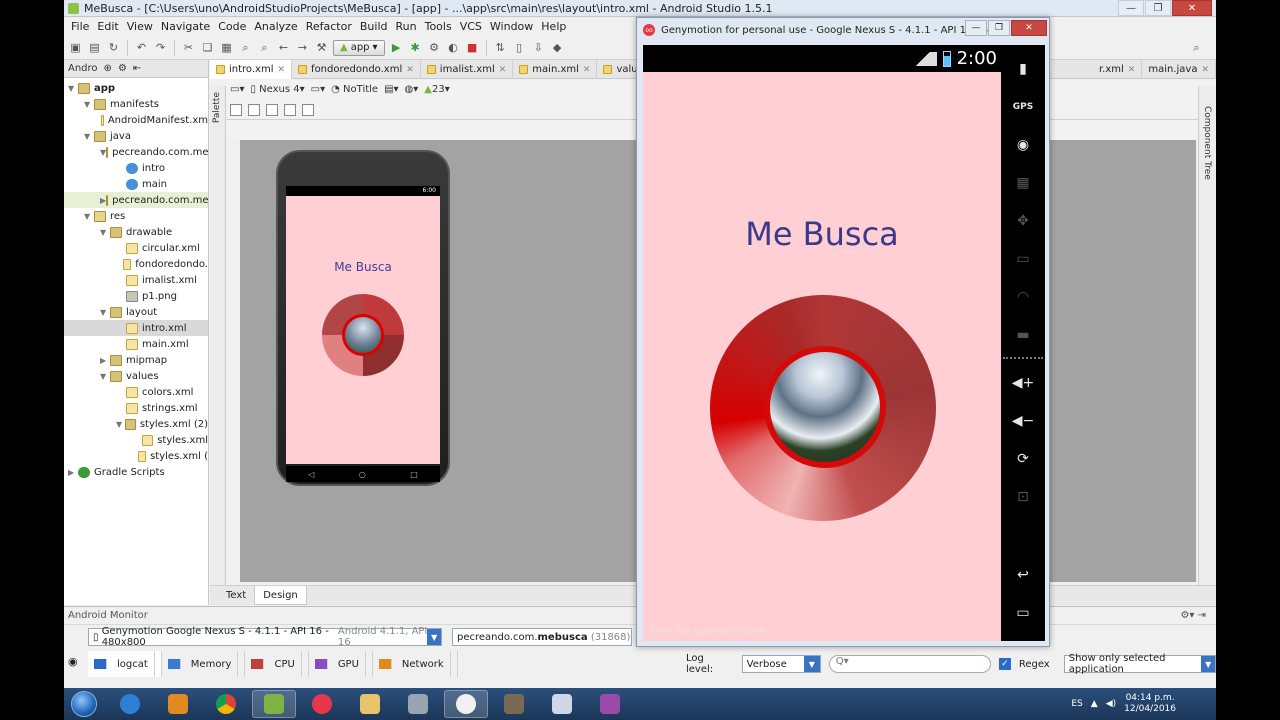  Describe the element at coordinates (538, 47) in the screenshot. I see `sdk-manager-icon: ⇩` at that location.